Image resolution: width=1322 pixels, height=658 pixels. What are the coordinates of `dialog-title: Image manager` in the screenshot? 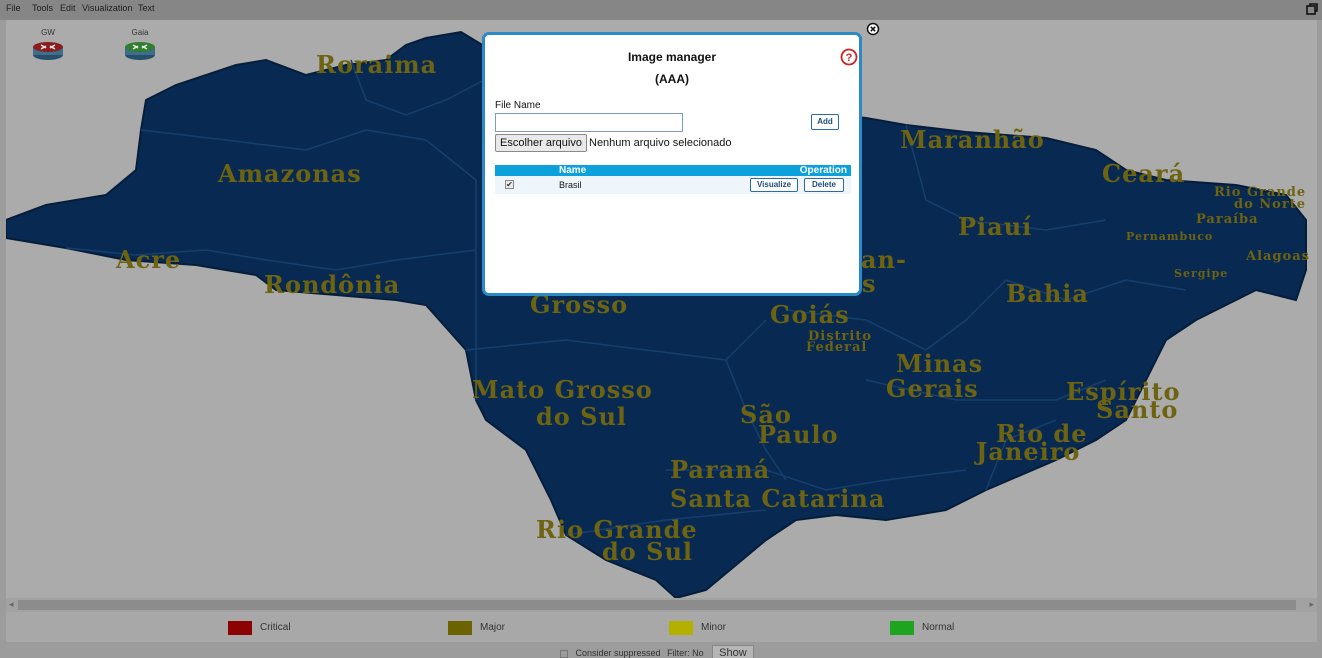 It's located at (672, 57).